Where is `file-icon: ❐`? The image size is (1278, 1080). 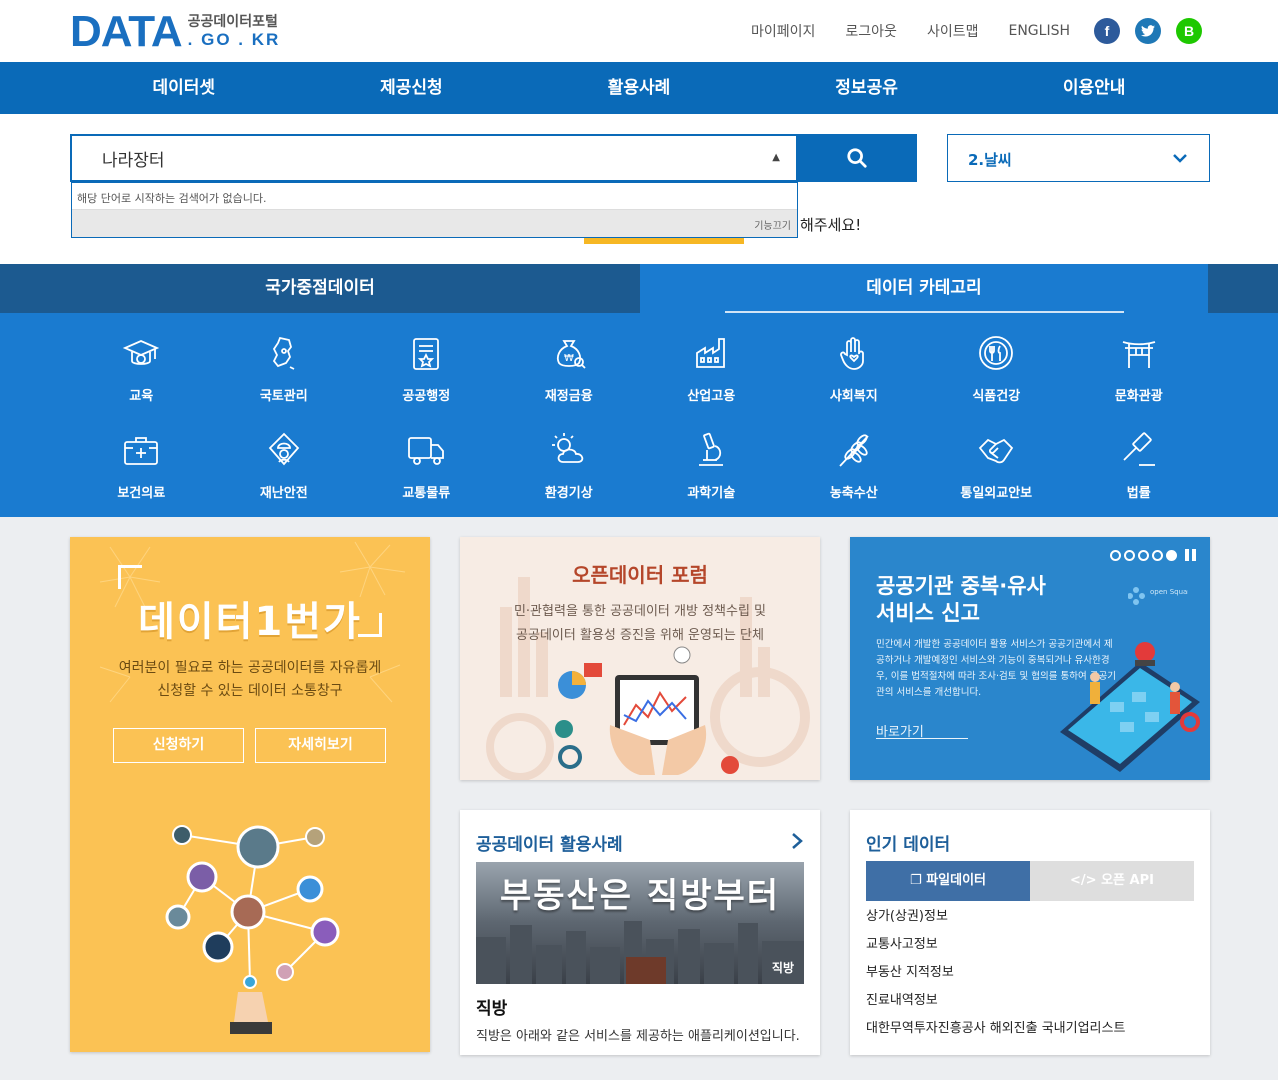
file-icon: ❐ is located at coordinates (916, 880).